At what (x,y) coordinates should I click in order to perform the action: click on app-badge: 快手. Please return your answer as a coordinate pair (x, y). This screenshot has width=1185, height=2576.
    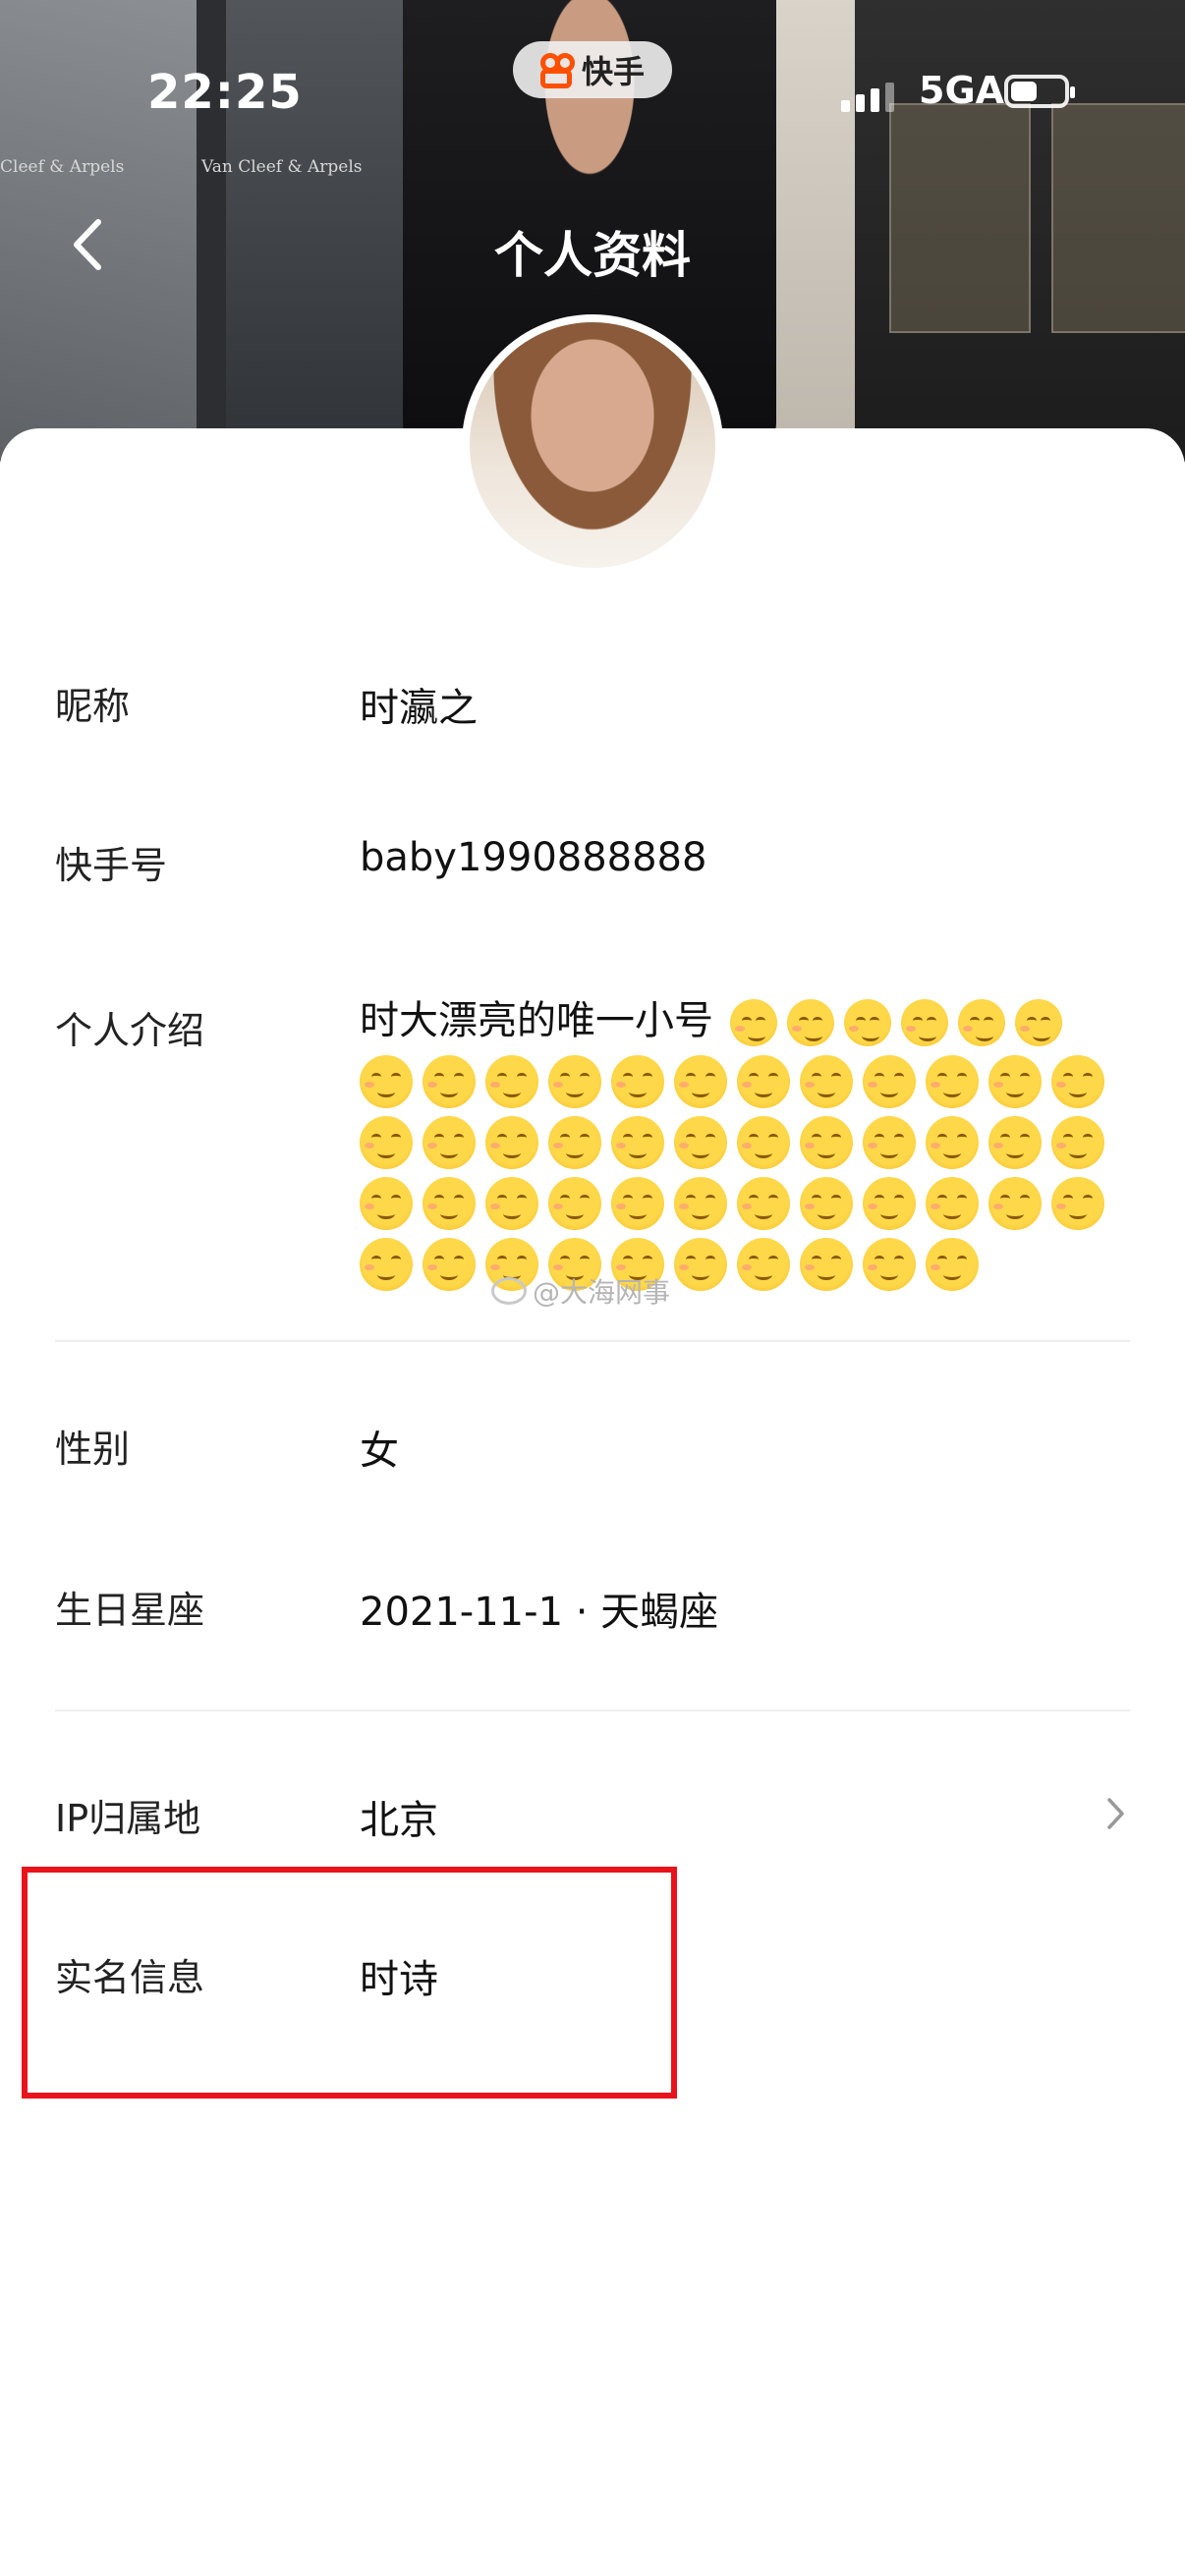
    Looking at the image, I should click on (592, 69).